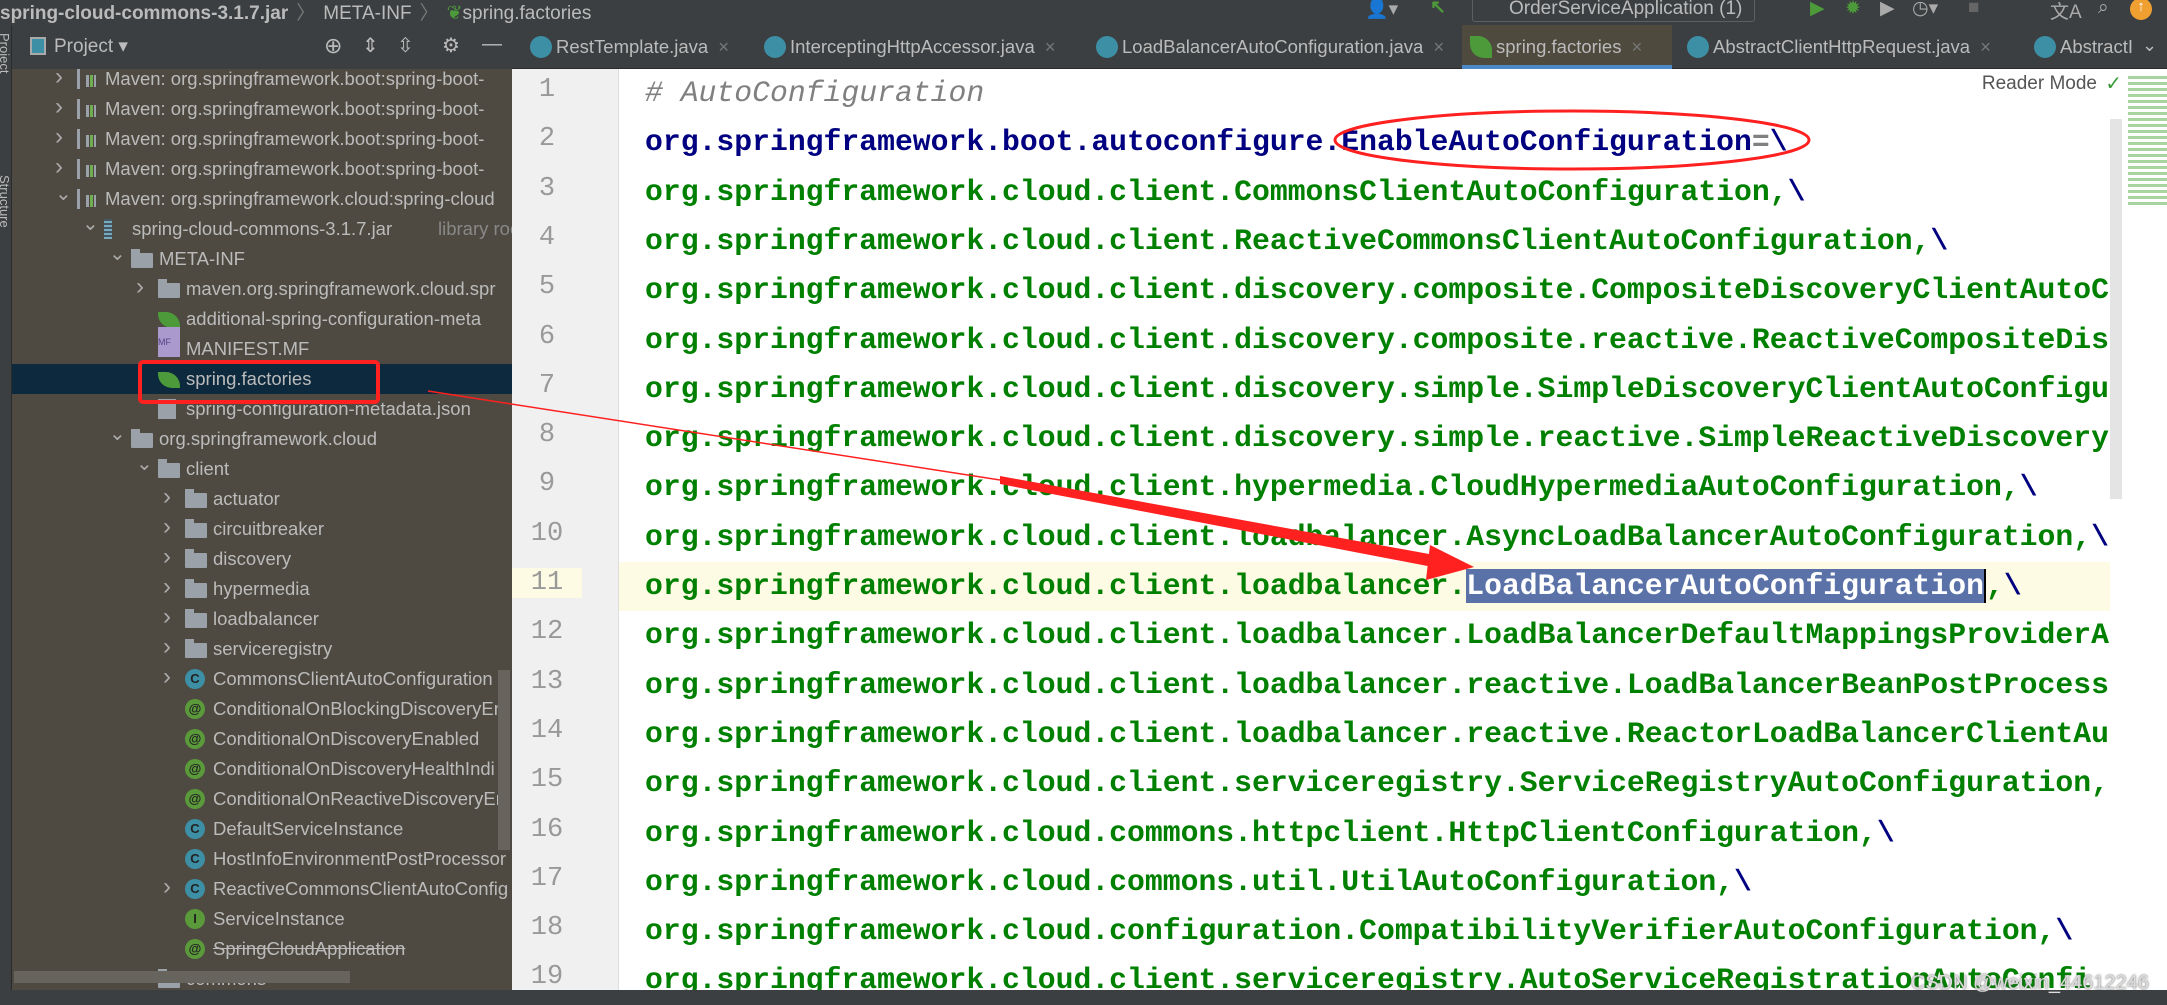 This screenshot has width=2167, height=1005. I want to click on editor-tab: RestTemplate.java ×, so click(625, 47).